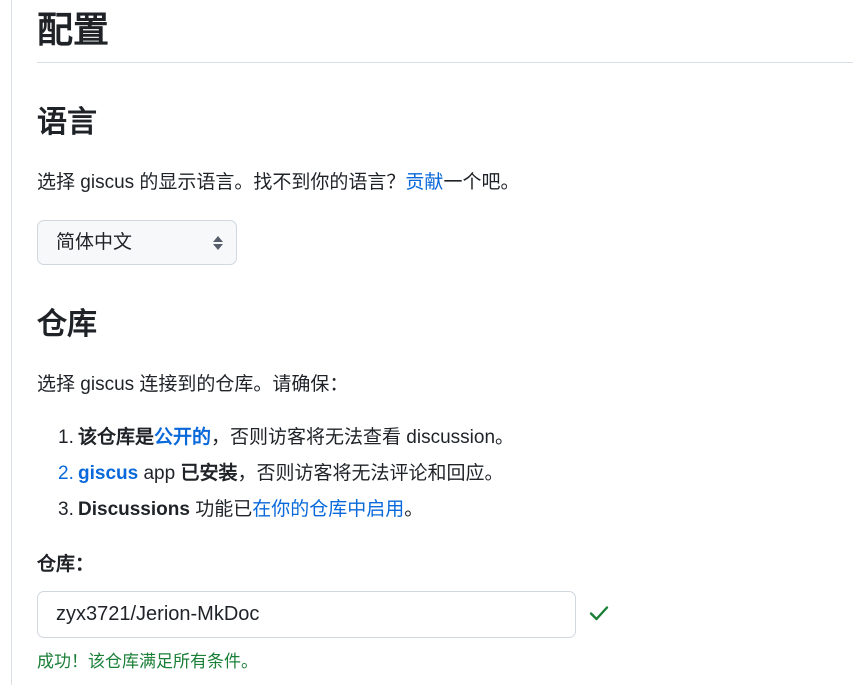 The image size is (853, 685). Describe the element at coordinates (209, 473) in the screenshot. I see `item-bold: 已安装` at that location.